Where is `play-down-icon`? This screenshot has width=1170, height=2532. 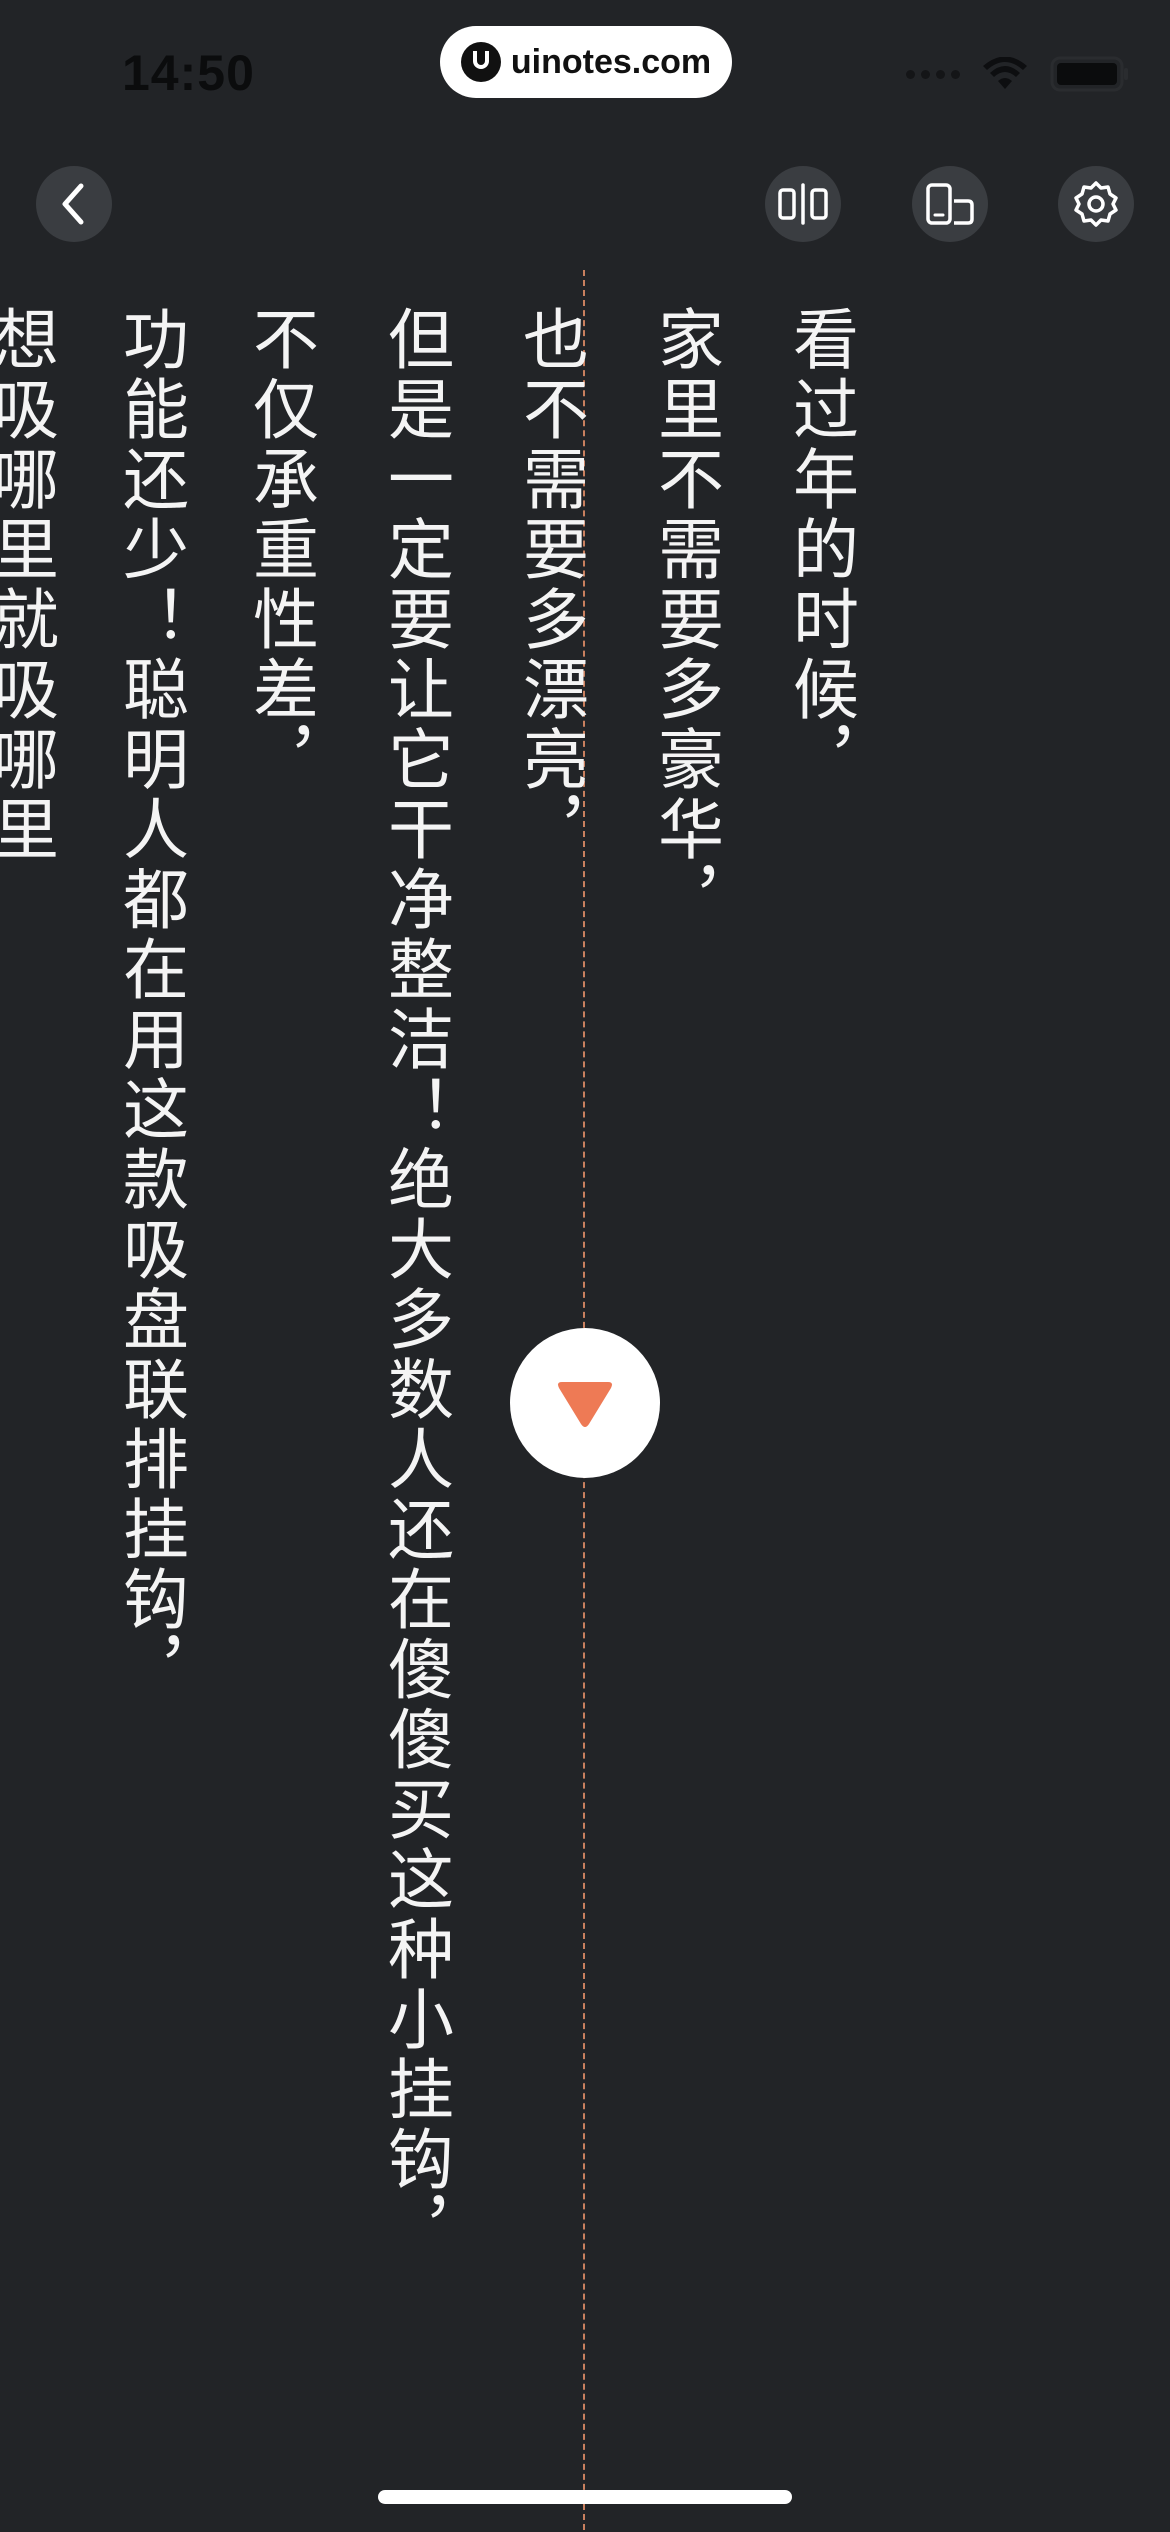
play-down-icon is located at coordinates (585, 1404).